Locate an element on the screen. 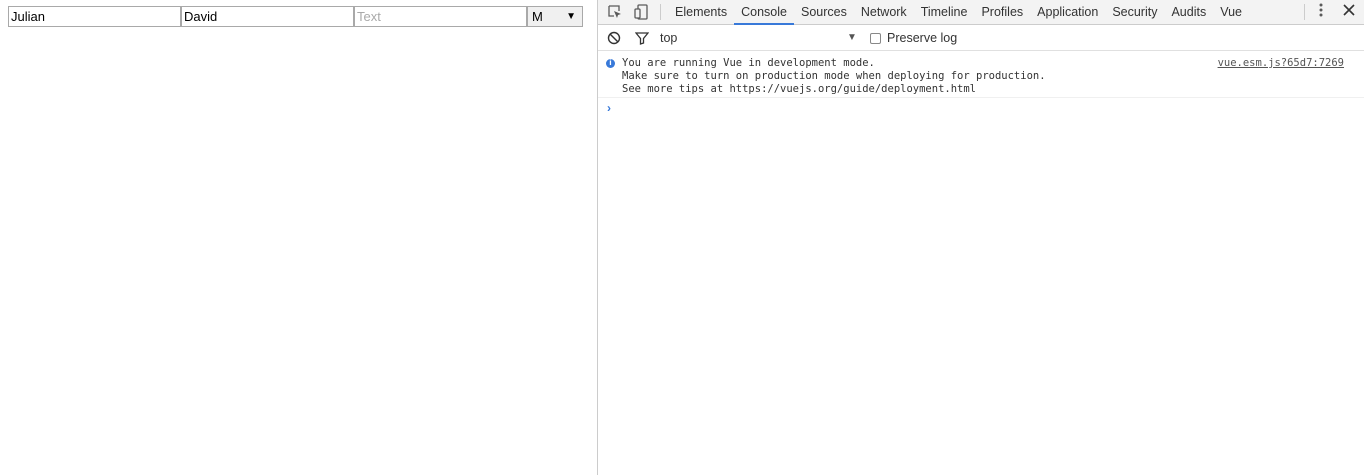  info-icon: i is located at coordinates (610, 63).